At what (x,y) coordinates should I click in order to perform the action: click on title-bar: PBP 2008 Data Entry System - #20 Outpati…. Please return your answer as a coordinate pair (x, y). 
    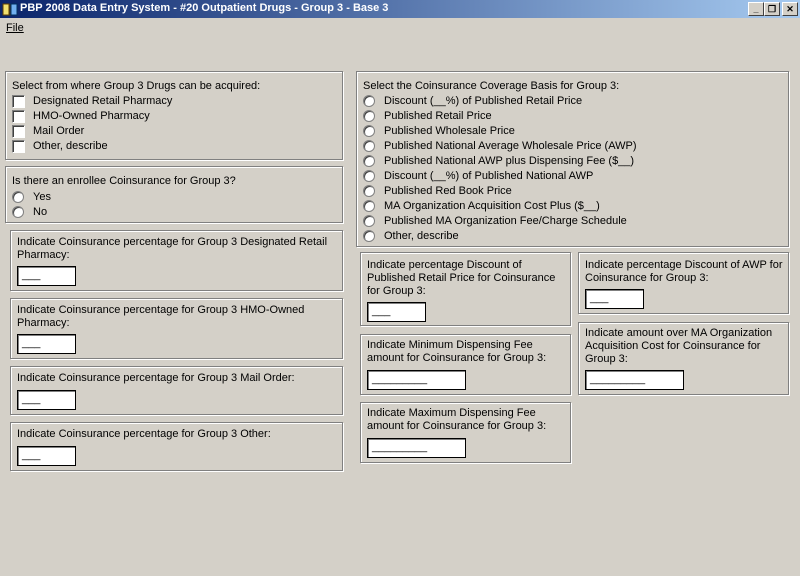
    Looking at the image, I should click on (400, 9).